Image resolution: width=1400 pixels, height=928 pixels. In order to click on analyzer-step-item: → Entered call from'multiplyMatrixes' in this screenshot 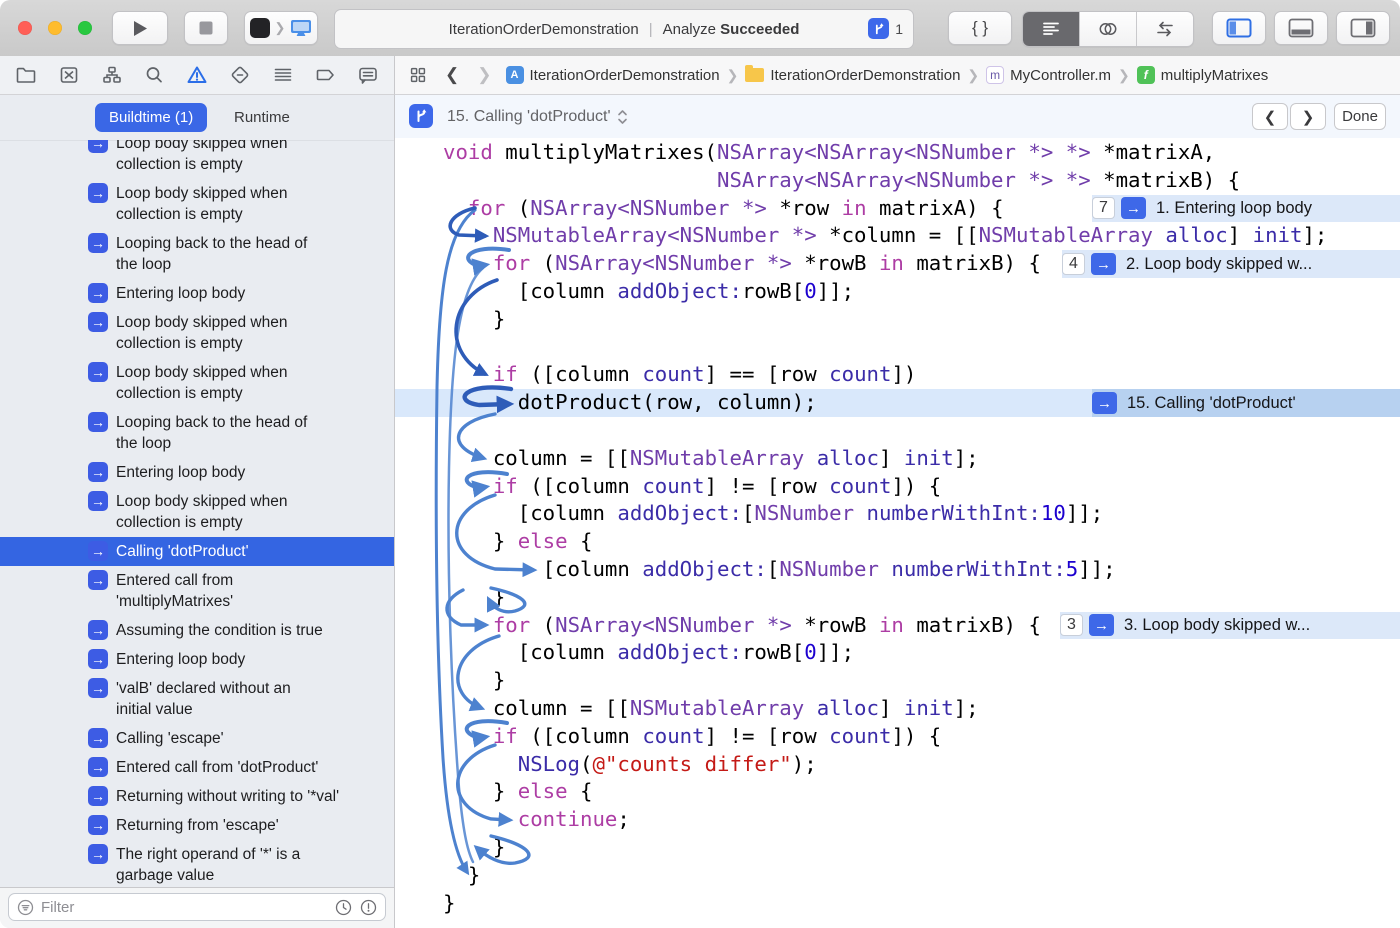, I will do `click(197, 591)`.